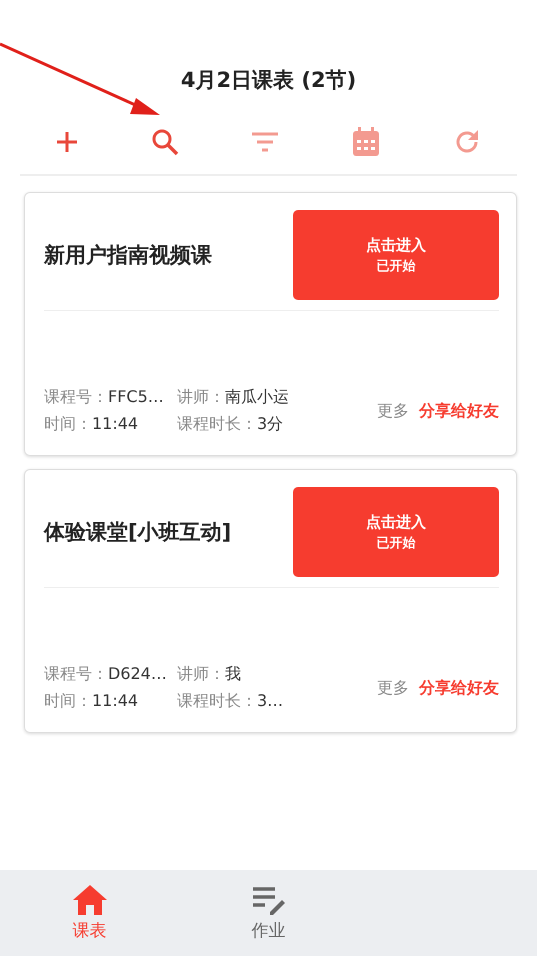  What do you see at coordinates (128, 255) in the screenshot?
I see `course-title: 新用户指南视频课` at bounding box center [128, 255].